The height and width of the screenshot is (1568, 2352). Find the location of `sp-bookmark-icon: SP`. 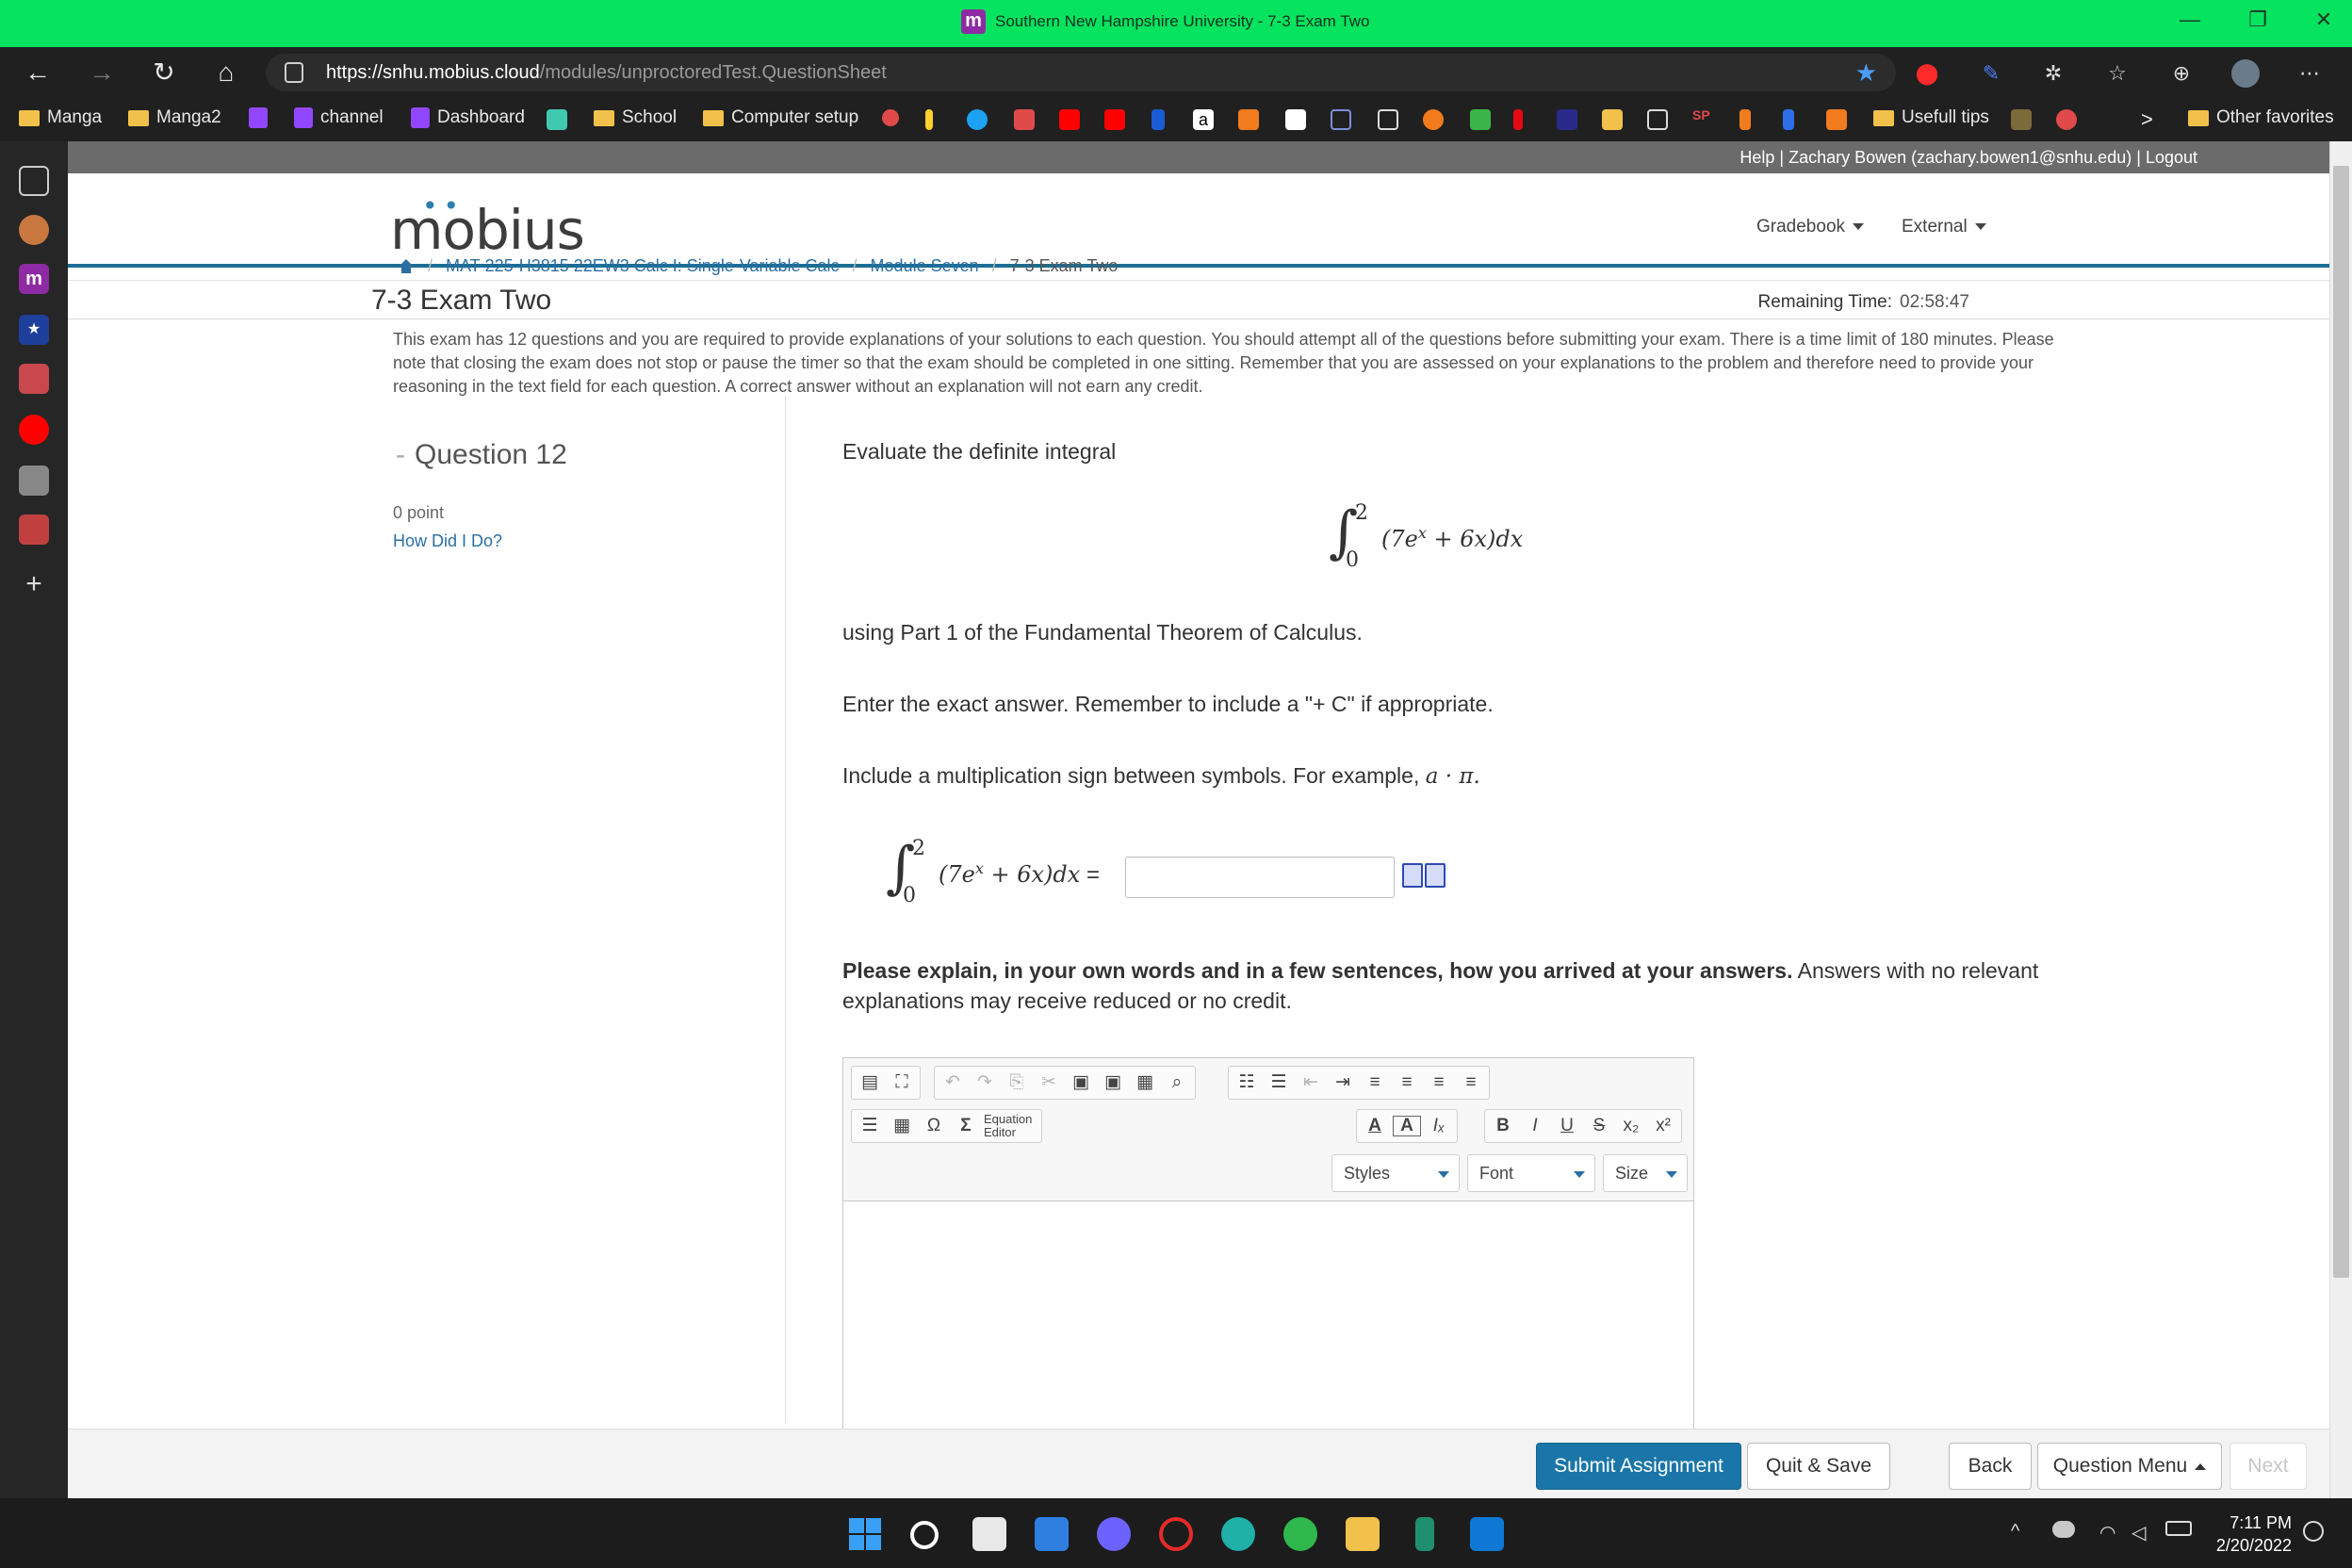

sp-bookmark-icon: SP is located at coordinates (1701, 115).